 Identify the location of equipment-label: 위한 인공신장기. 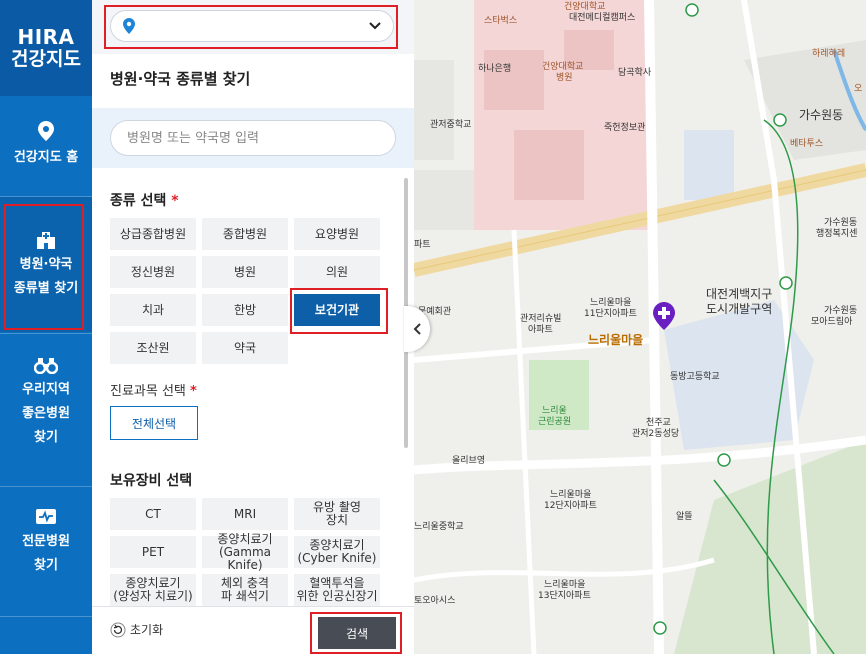
(337, 596).